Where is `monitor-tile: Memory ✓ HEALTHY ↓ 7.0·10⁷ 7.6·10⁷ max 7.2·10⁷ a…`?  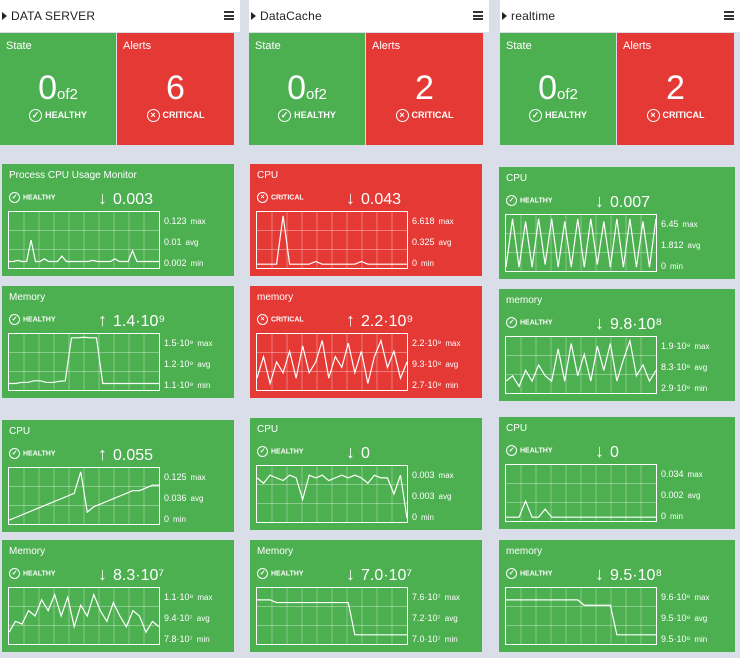
monitor-tile: Memory ✓ HEALTHY ↓ 7.0·10⁷ 7.6·10⁷ max 7.2·10⁷ a… is located at coordinates (366, 596).